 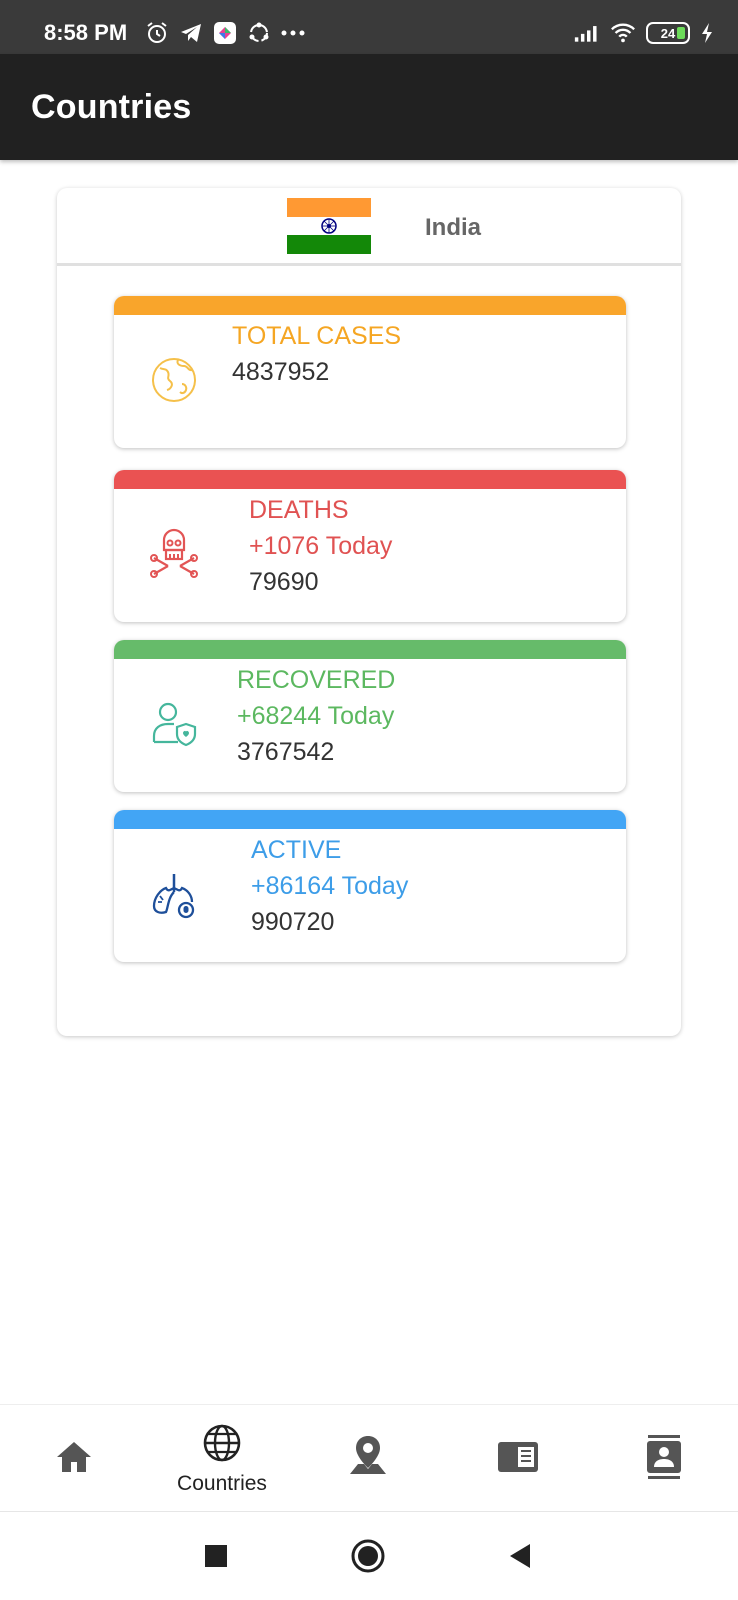 I want to click on bottom-nav: Countries, so click(x=369, y=1458).